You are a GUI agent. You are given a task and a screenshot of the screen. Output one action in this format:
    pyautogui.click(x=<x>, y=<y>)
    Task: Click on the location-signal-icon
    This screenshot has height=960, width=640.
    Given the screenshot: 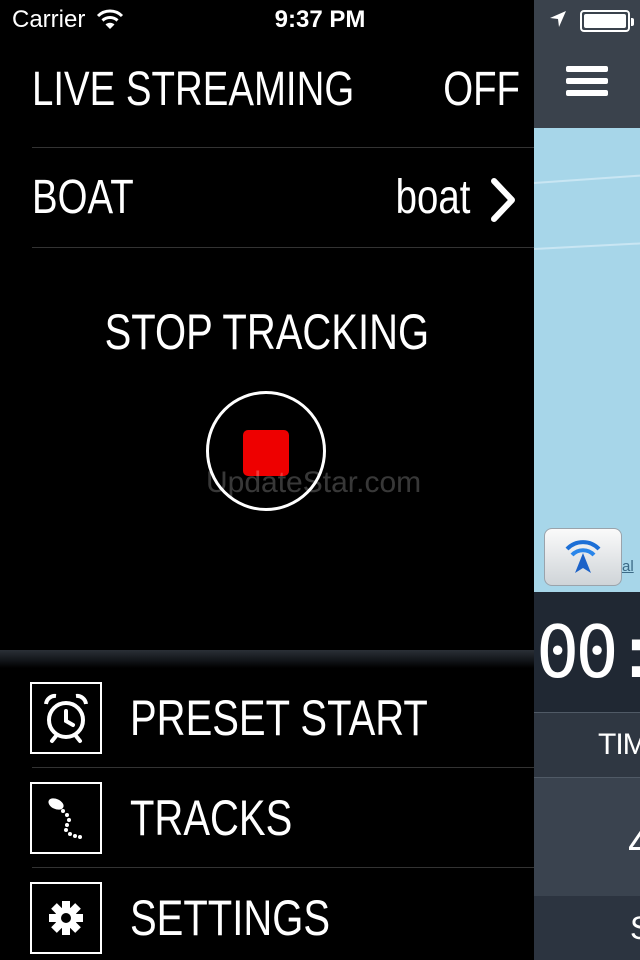 What is the action you would take?
    pyautogui.click(x=583, y=556)
    